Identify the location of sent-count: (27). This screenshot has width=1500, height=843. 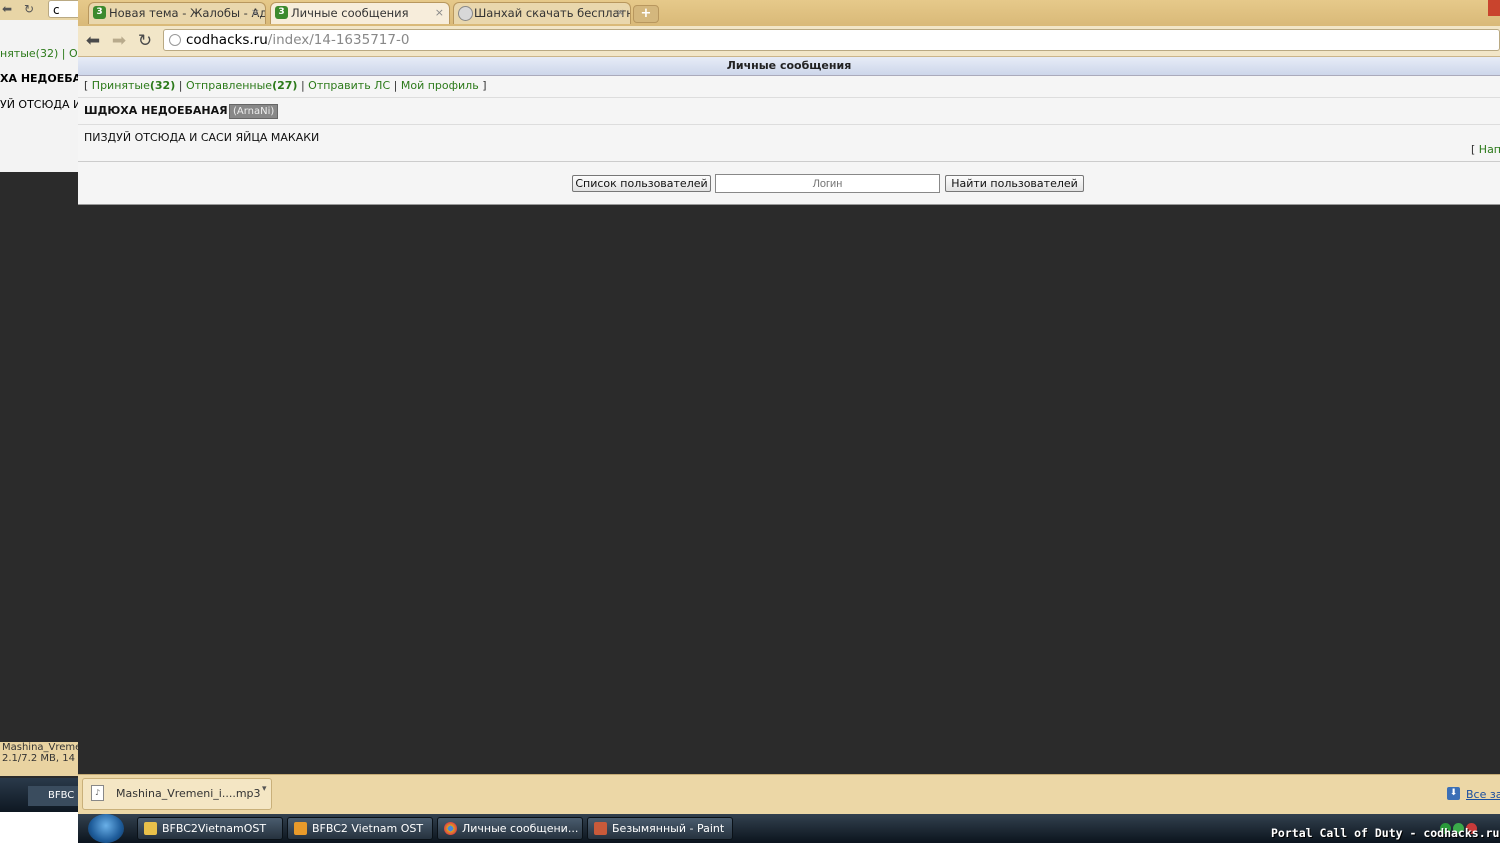
(285, 85).